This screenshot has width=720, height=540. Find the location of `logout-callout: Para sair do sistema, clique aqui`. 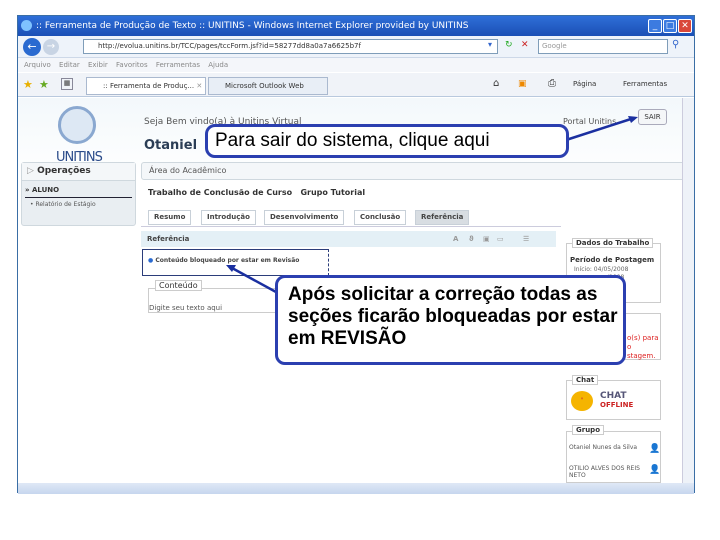

logout-callout: Para sair do sistema, clique aqui is located at coordinates (387, 141).